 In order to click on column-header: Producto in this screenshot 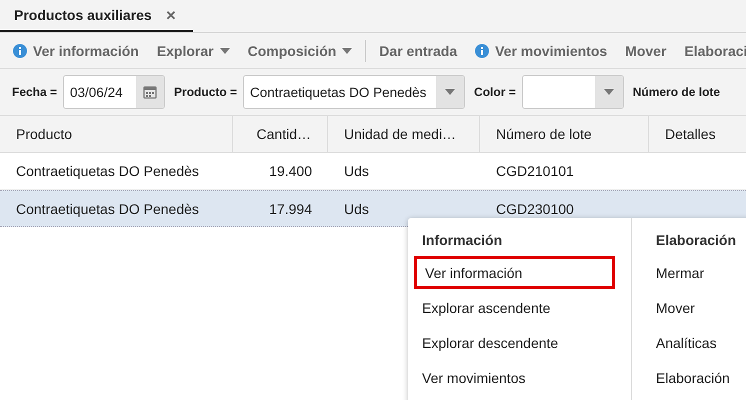, I will do `click(44, 134)`.